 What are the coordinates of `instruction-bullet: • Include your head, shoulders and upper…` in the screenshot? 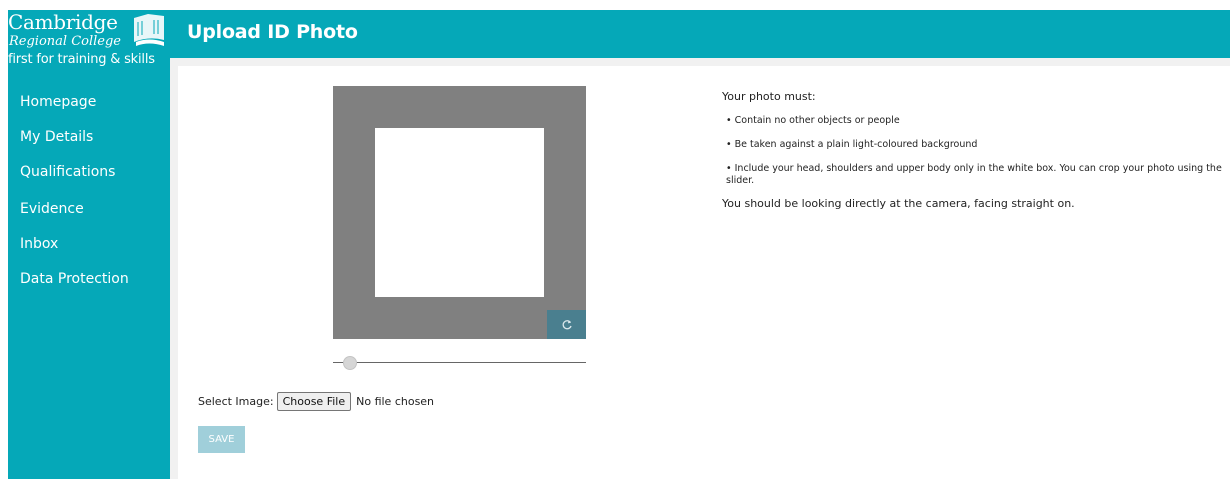 It's located at (974, 174).